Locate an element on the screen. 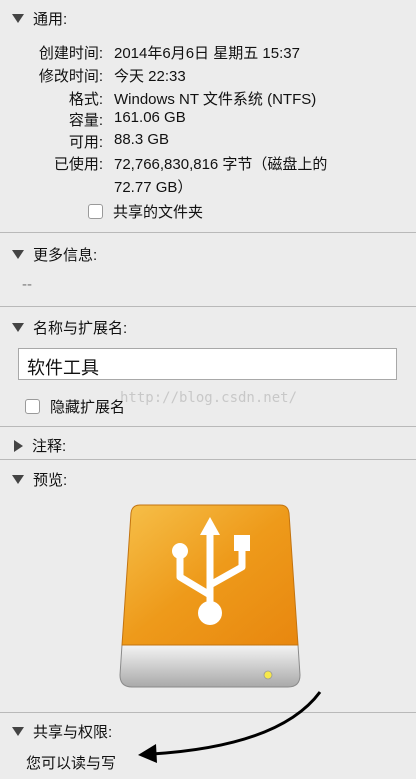 Image resolution: width=416 pixels, height=779 pixels. section-preview-title: 预览: is located at coordinates (50, 480).